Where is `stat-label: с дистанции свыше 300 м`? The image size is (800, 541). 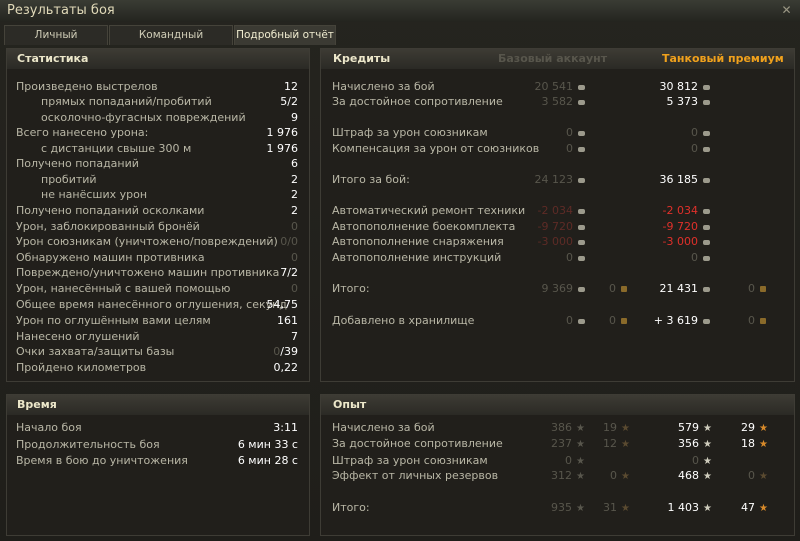 stat-label: с дистанции свыше 300 м is located at coordinates (116, 148).